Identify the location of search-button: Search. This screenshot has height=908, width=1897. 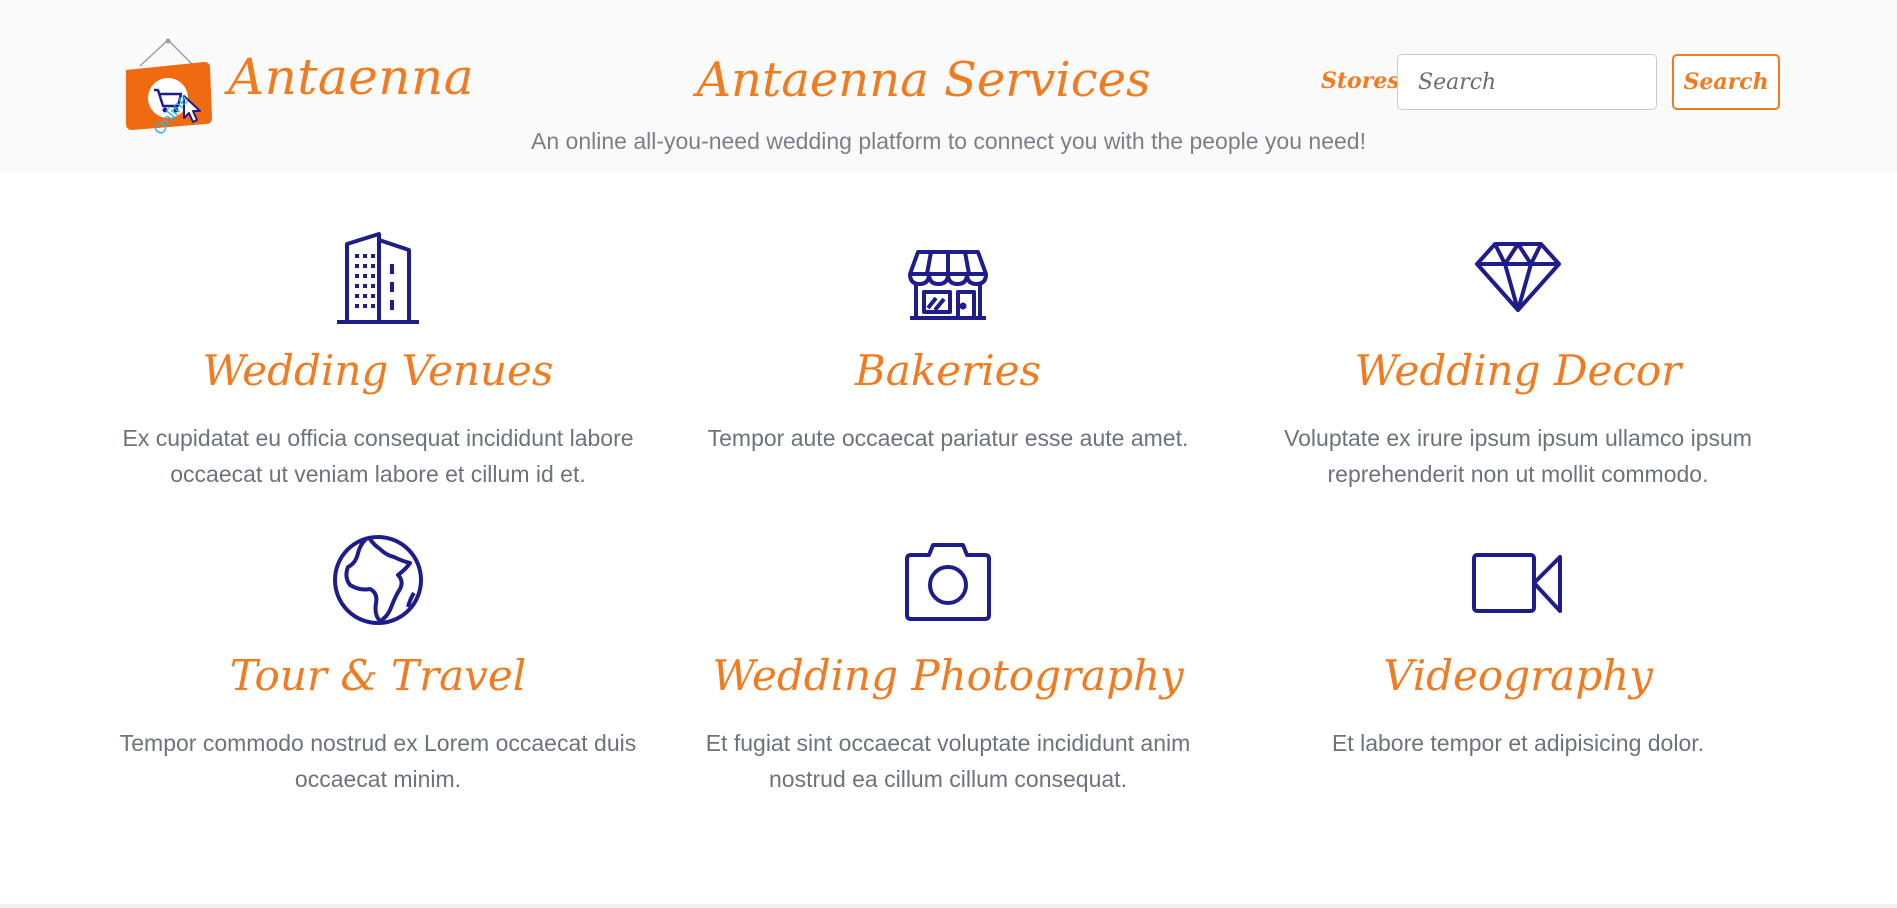
(1726, 82).